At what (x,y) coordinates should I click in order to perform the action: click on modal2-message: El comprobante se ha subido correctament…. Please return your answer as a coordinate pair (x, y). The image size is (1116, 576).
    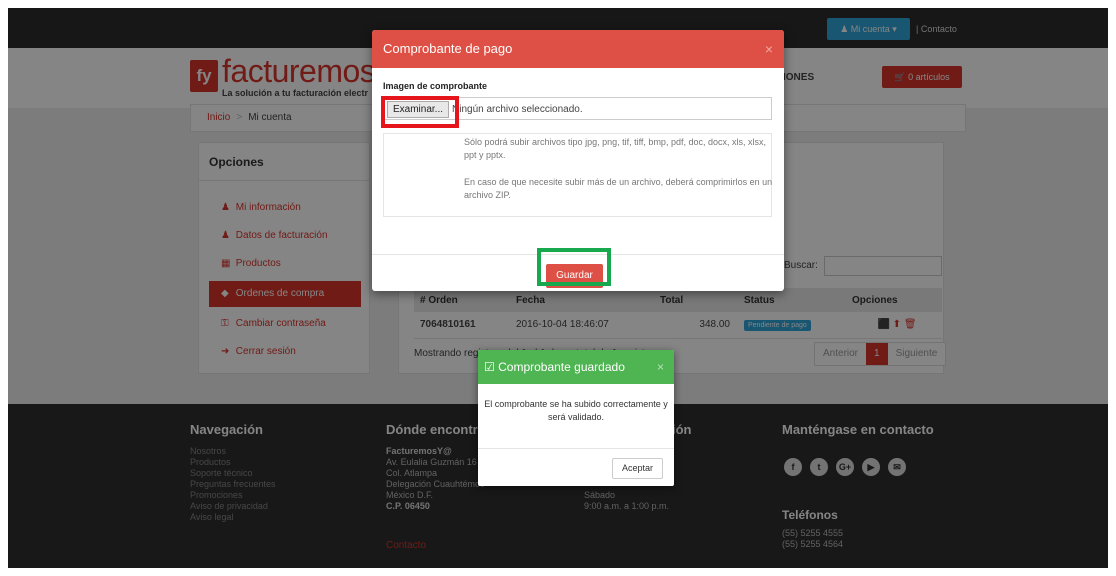
    Looking at the image, I should click on (576, 410).